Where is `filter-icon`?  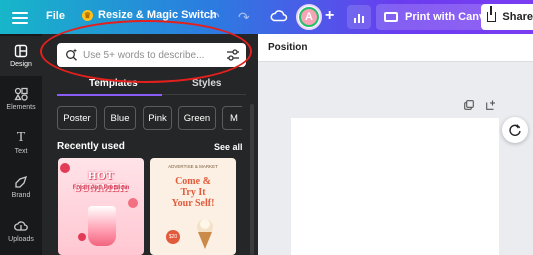
filter-icon is located at coordinates (233, 55).